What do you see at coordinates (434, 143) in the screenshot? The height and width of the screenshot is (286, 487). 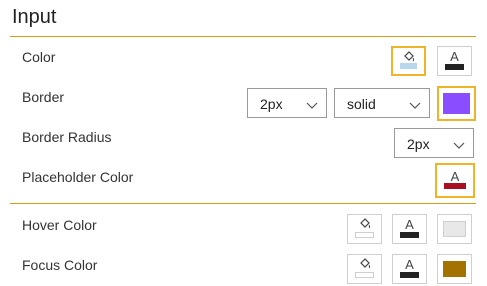 I see `border-radius-select: 2px` at bounding box center [434, 143].